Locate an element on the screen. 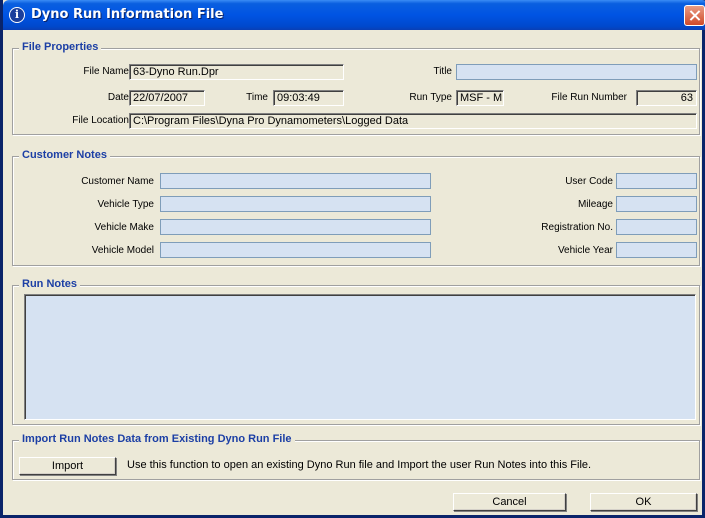  customer-notes-legend: Customer Notes is located at coordinates (64, 155).